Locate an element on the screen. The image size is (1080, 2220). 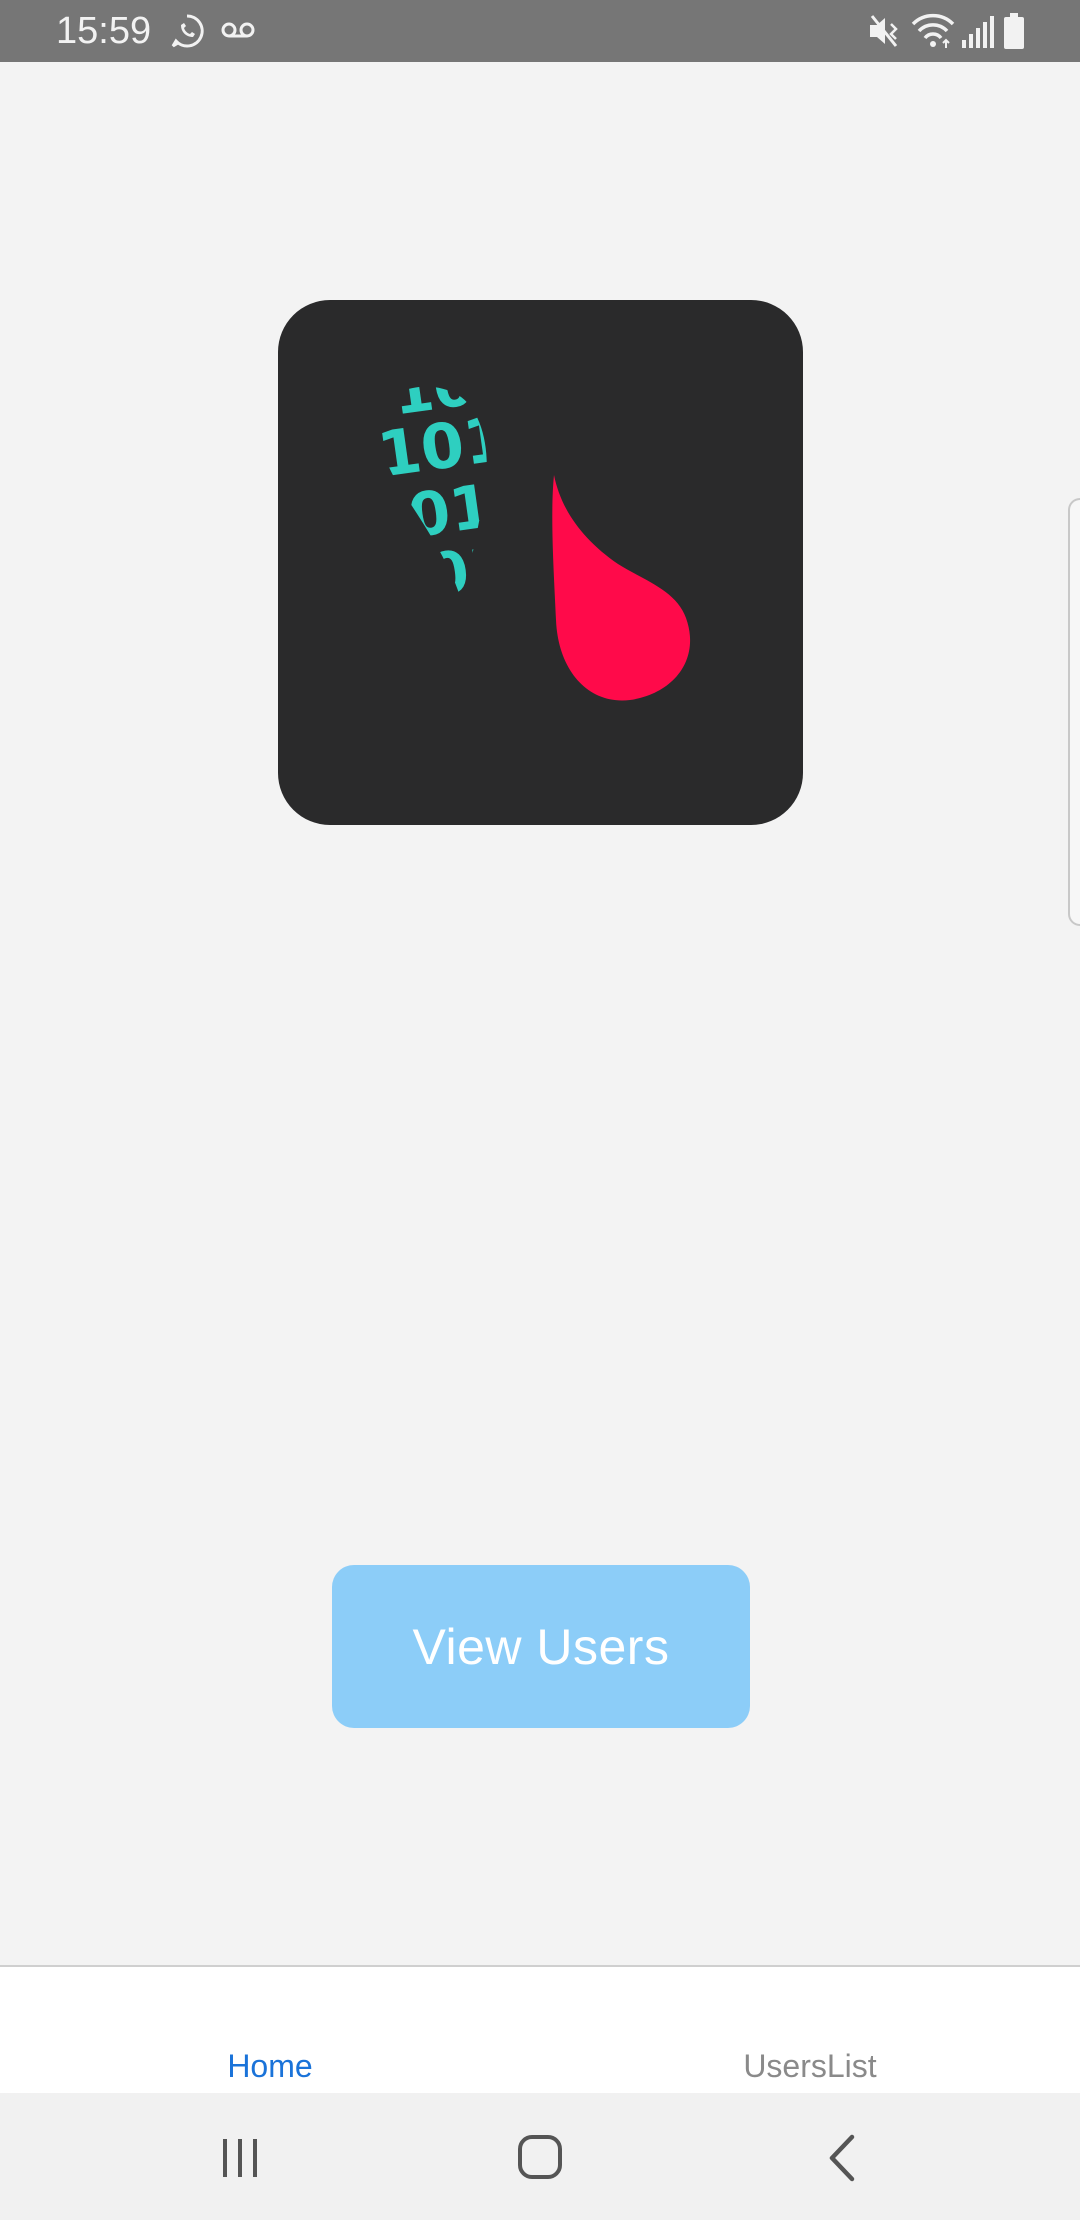
edge-panel-handle is located at coordinates (1074, 712).